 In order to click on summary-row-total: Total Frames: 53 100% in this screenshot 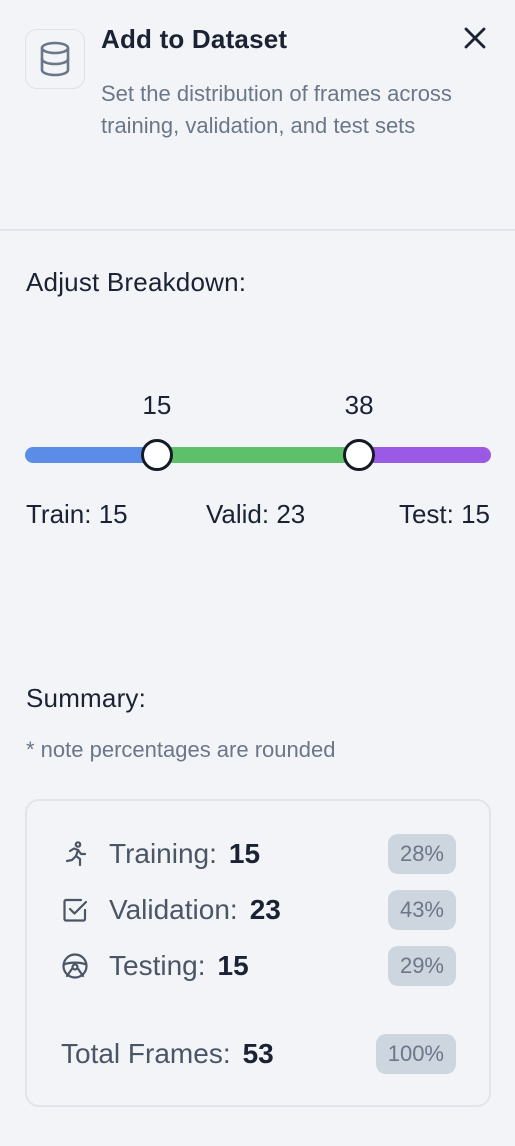, I will do `click(258, 1054)`.